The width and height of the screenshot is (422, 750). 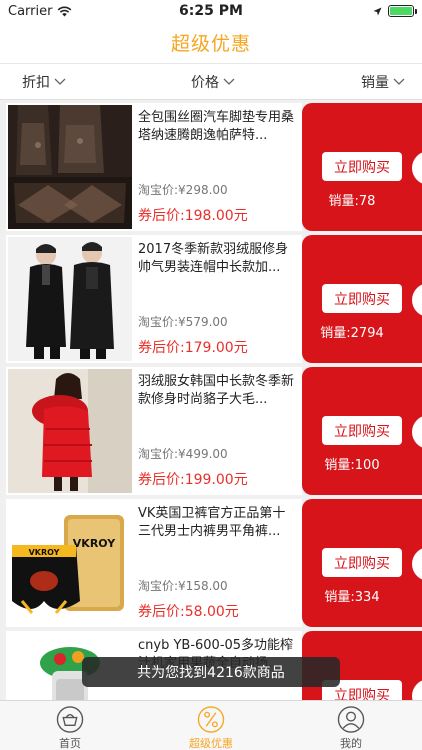 I want to click on coupon-panel: 立即购买 销量:334, so click(x=362, y=563).